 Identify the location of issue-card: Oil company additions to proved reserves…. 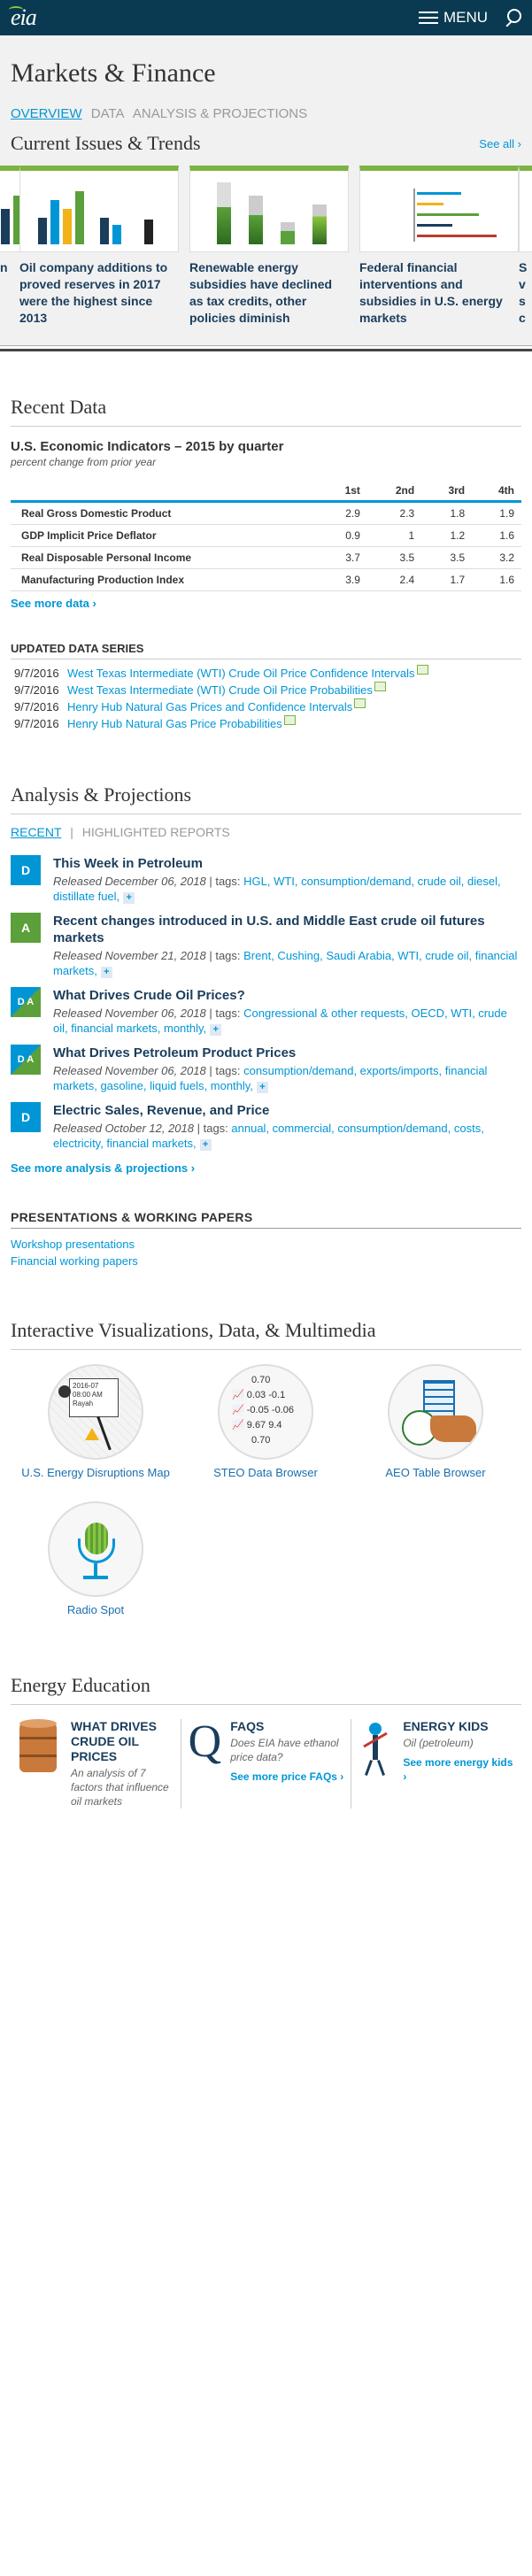
(99, 246).